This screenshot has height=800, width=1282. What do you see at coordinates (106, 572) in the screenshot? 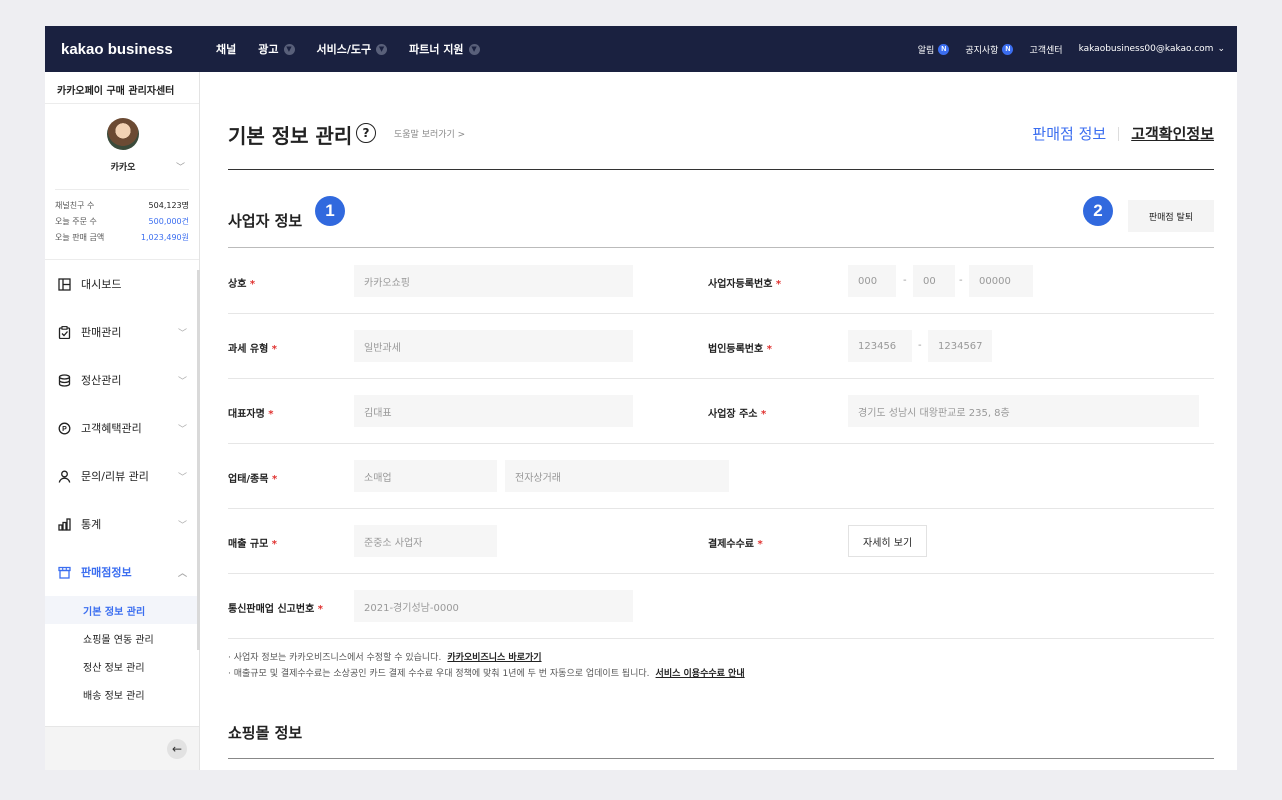
I see `sidebar-item-label: 판매점정보` at bounding box center [106, 572].